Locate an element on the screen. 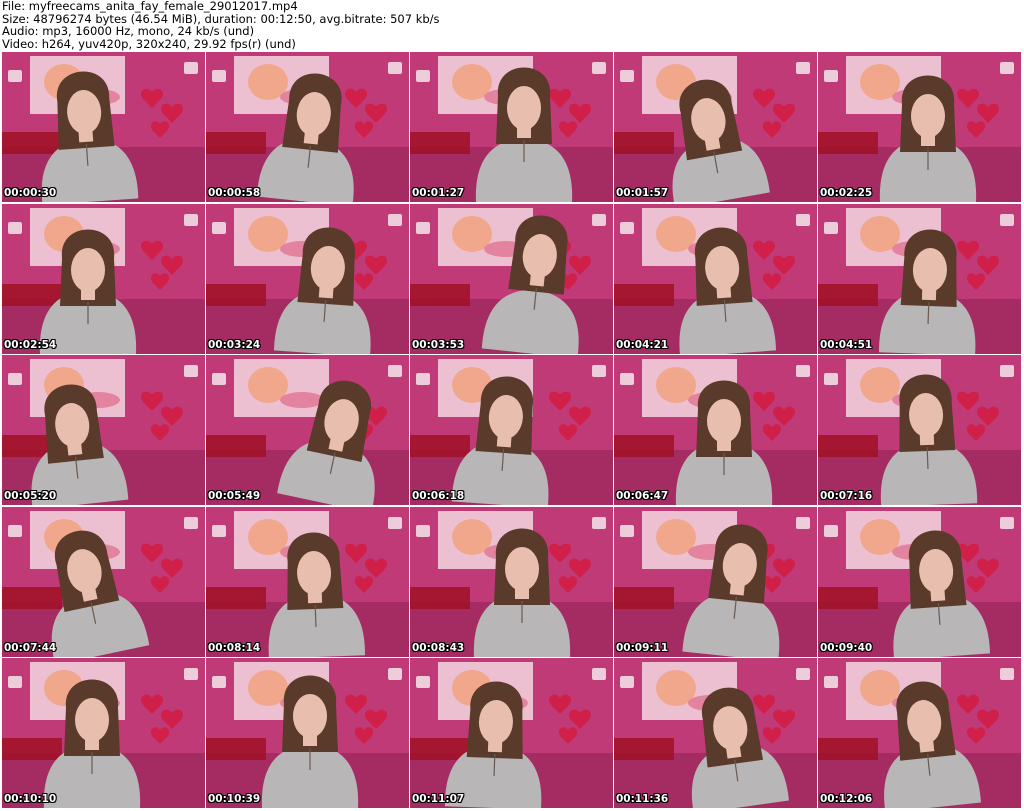 The height and width of the screenshot is (811, 1024). thumbnail-timestamp: 00:06:18 is located at coordinates (438, 496).